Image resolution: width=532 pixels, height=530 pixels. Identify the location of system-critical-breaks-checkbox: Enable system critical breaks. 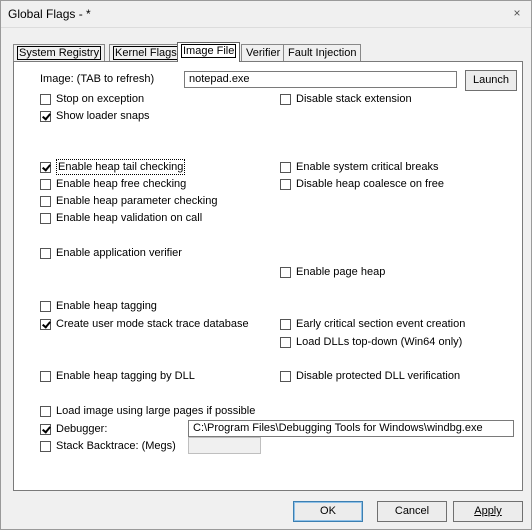
(359, 167).